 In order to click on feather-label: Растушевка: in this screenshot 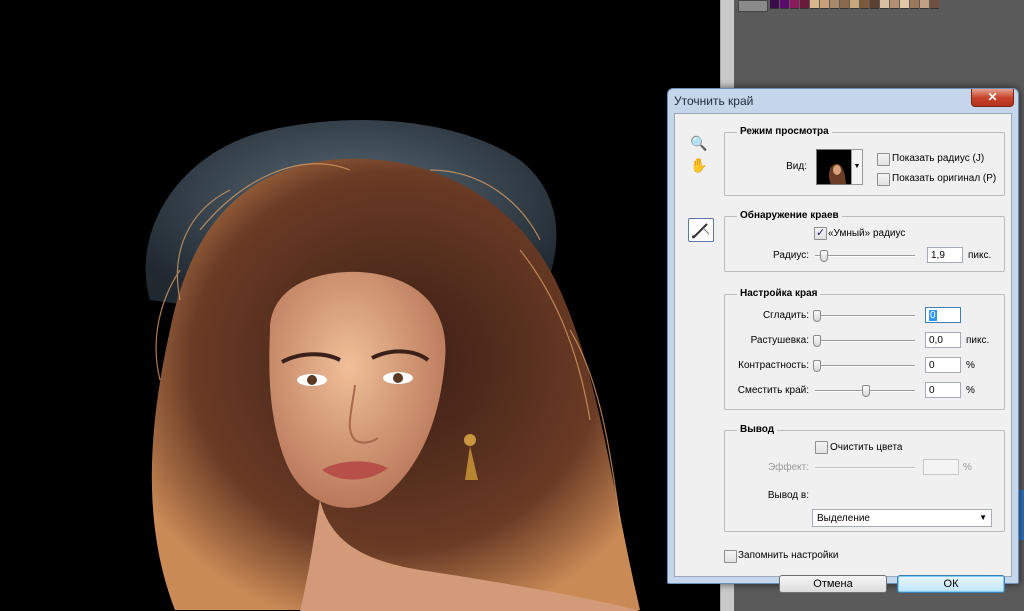, I will do `click(779, 340)`.